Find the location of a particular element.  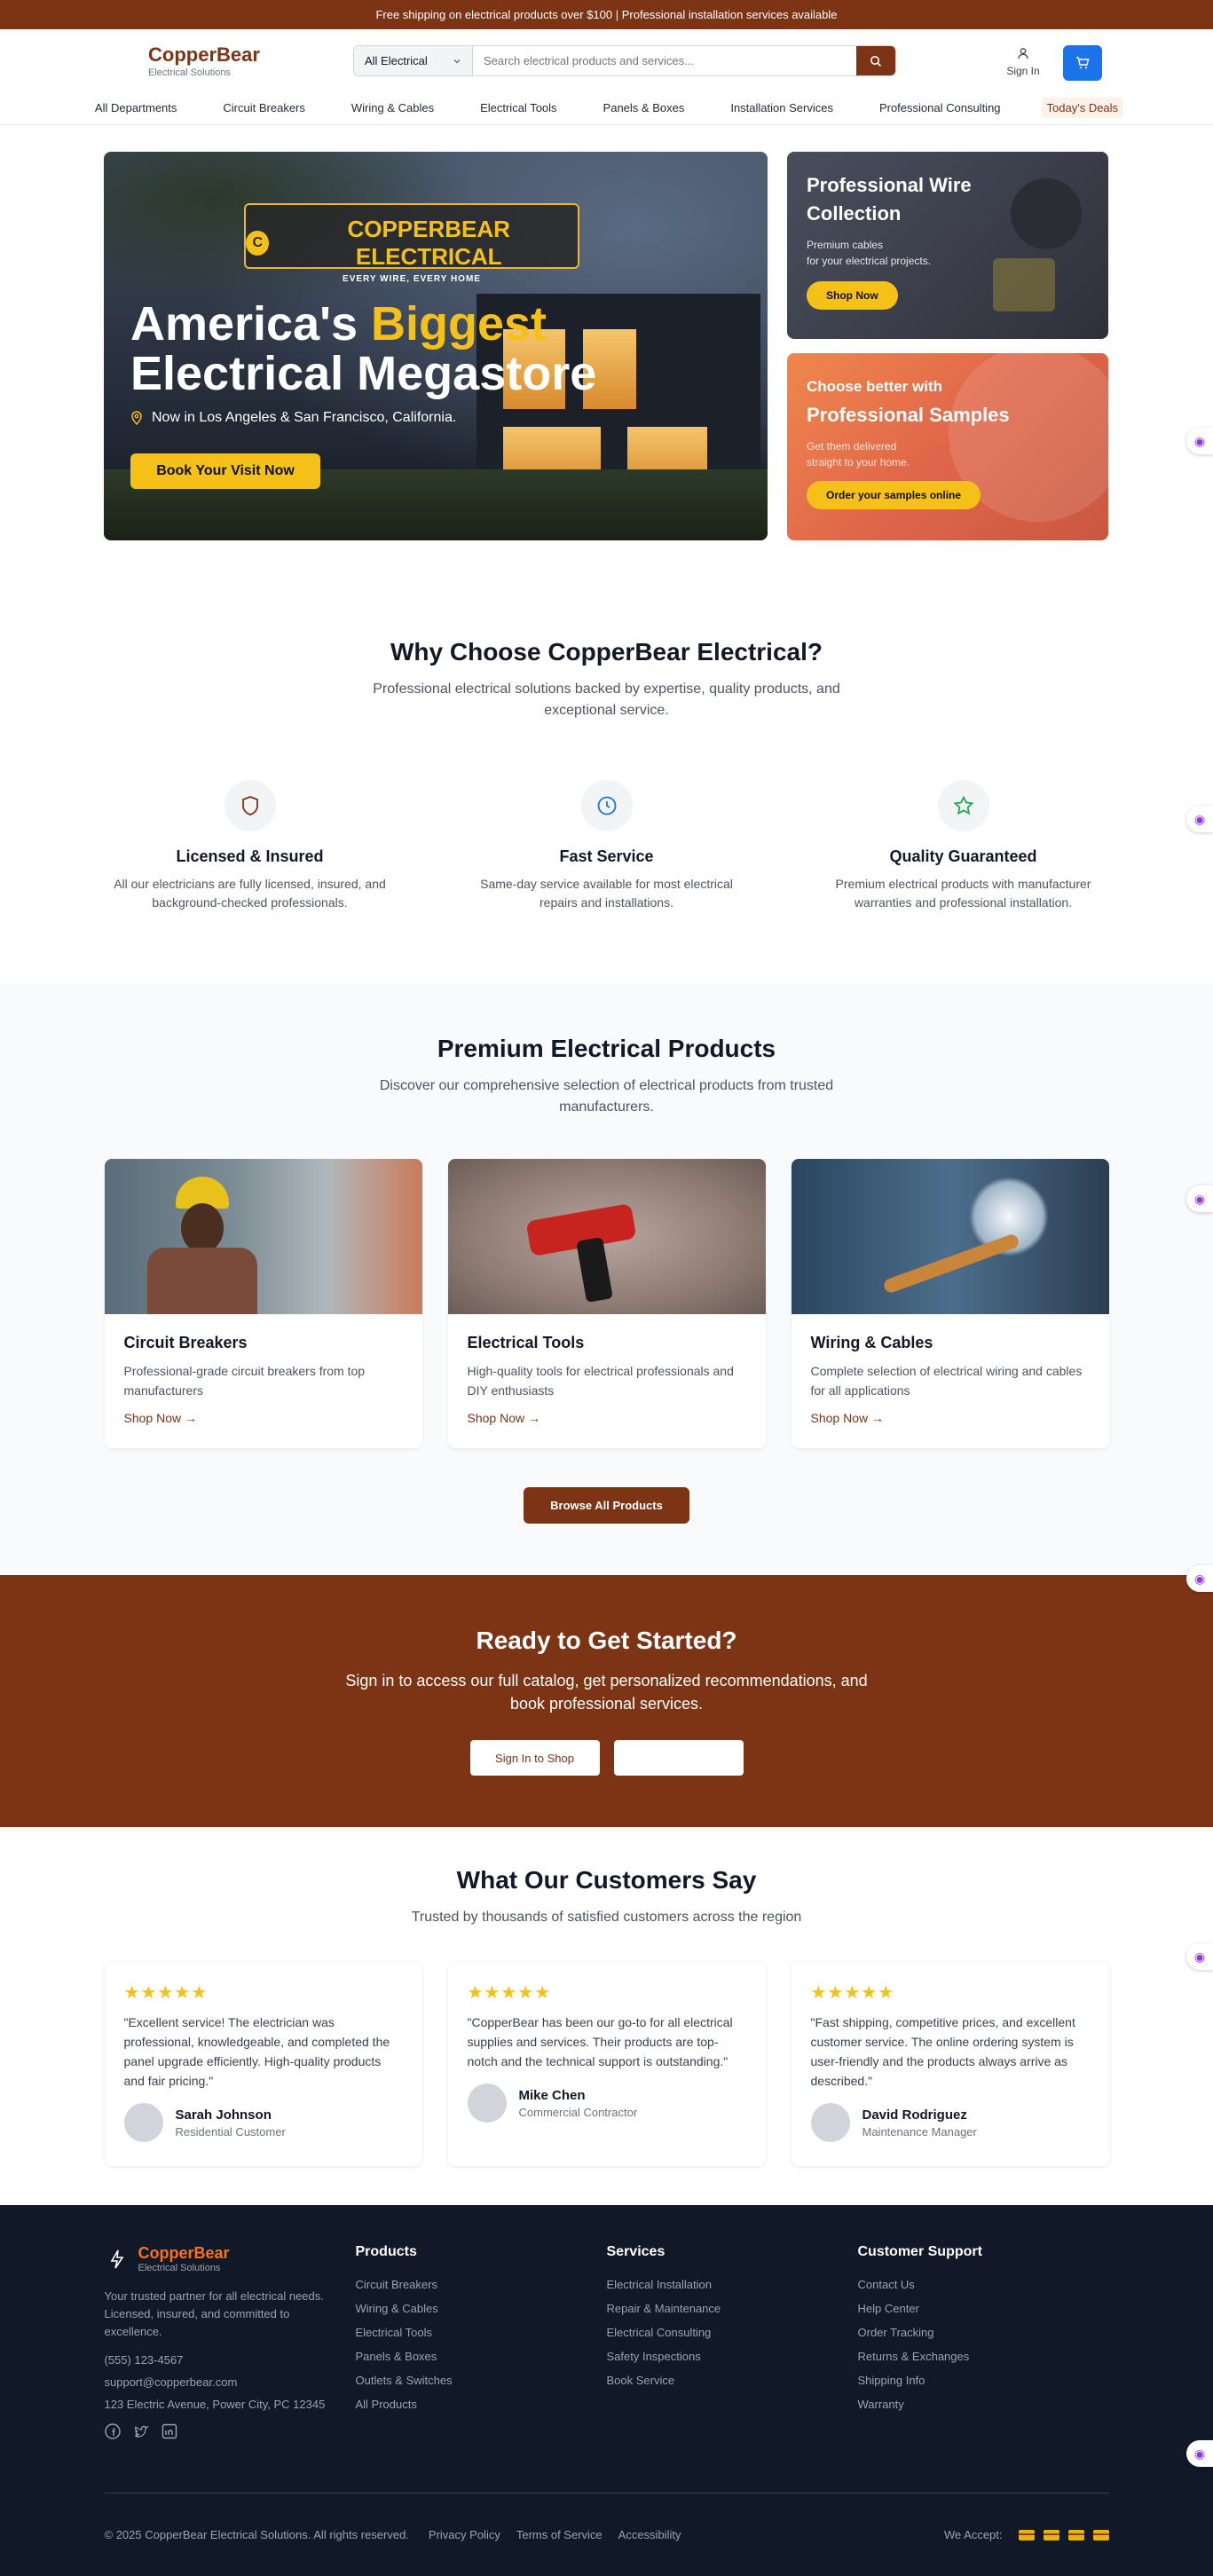

footer-link: Electrical Consulting is located at coordinates (732, 2332).